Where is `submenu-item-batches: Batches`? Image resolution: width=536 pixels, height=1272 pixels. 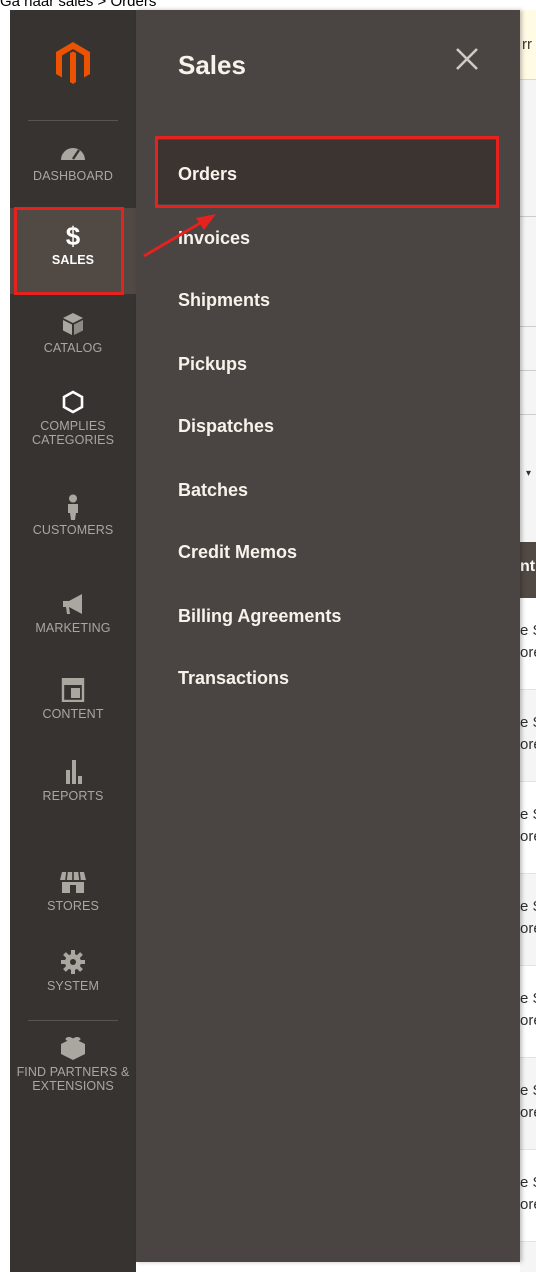 submenu-item-batches: Batches is located at coordinates (213, 490).